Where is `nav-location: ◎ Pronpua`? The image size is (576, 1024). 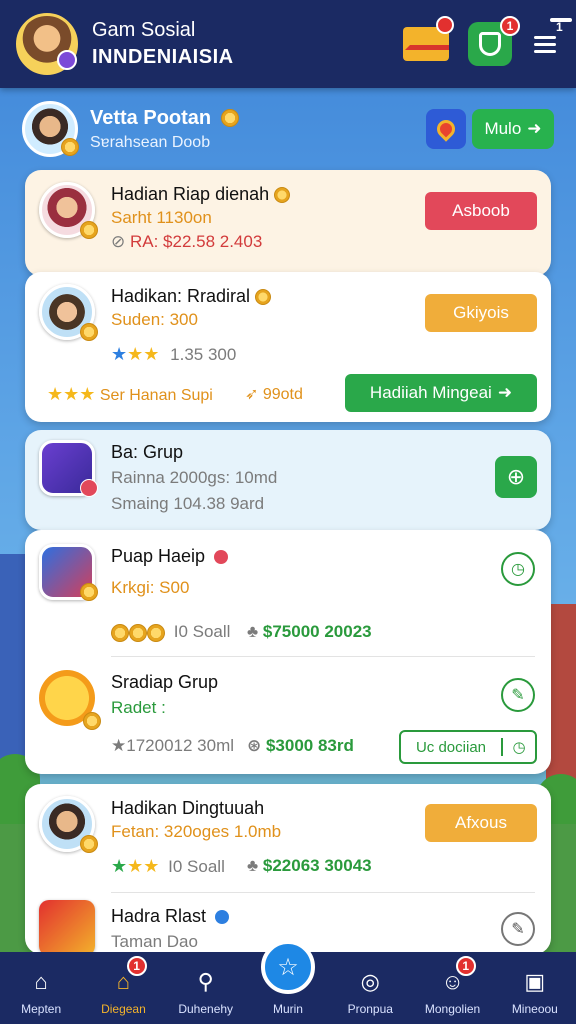 nav-location: ◎ Pronpua is located at coordinates (370, 988).